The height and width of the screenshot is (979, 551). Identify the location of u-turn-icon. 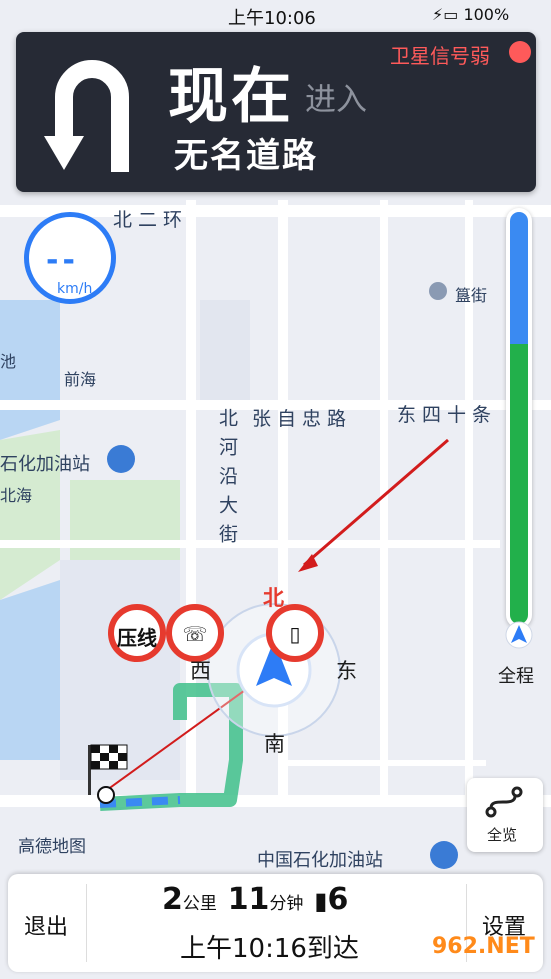
(86, 116).